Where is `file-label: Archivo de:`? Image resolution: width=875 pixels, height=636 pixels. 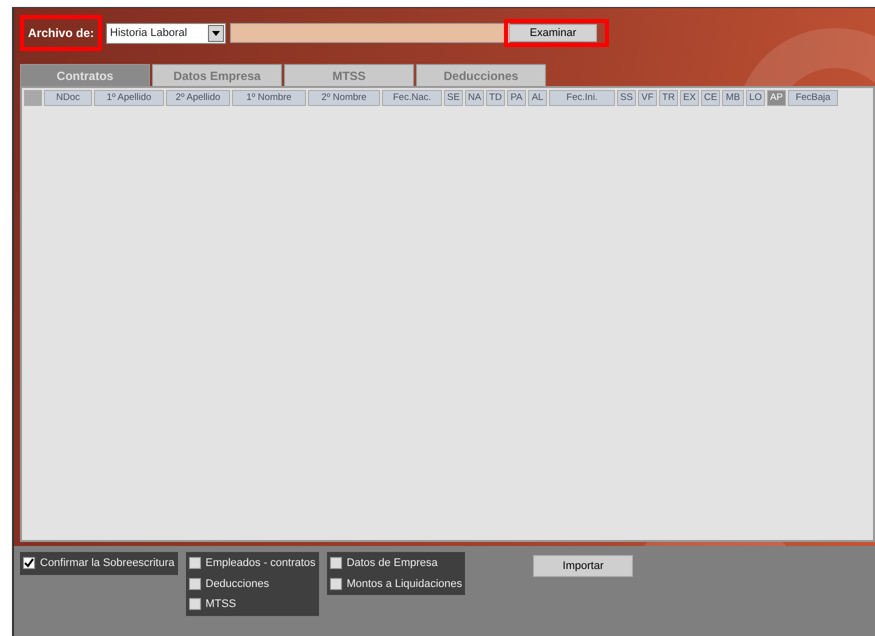 file-label: Archivo de: is located at coordinates (61, 33).